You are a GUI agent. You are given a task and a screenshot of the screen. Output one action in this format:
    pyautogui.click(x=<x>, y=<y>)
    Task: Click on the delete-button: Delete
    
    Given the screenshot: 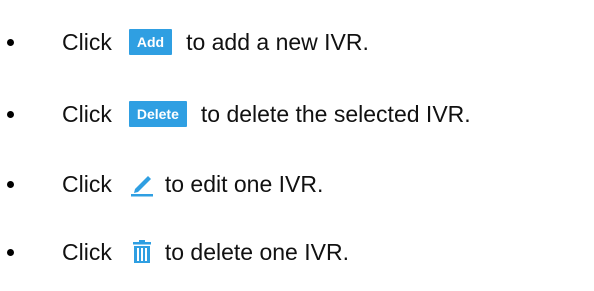 What is the action you would take?
    pyautogui.click(x=157, y=114)
    